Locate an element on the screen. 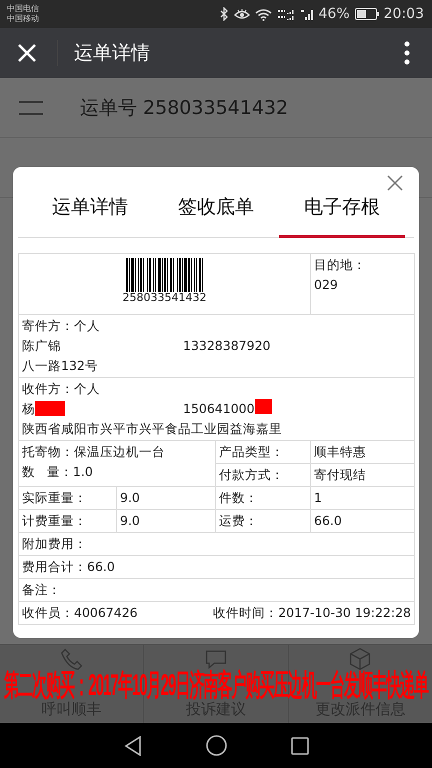 This screenshot has width=432, height=768. party-type: 收件方：个人 is located at coordinates (61, 389).